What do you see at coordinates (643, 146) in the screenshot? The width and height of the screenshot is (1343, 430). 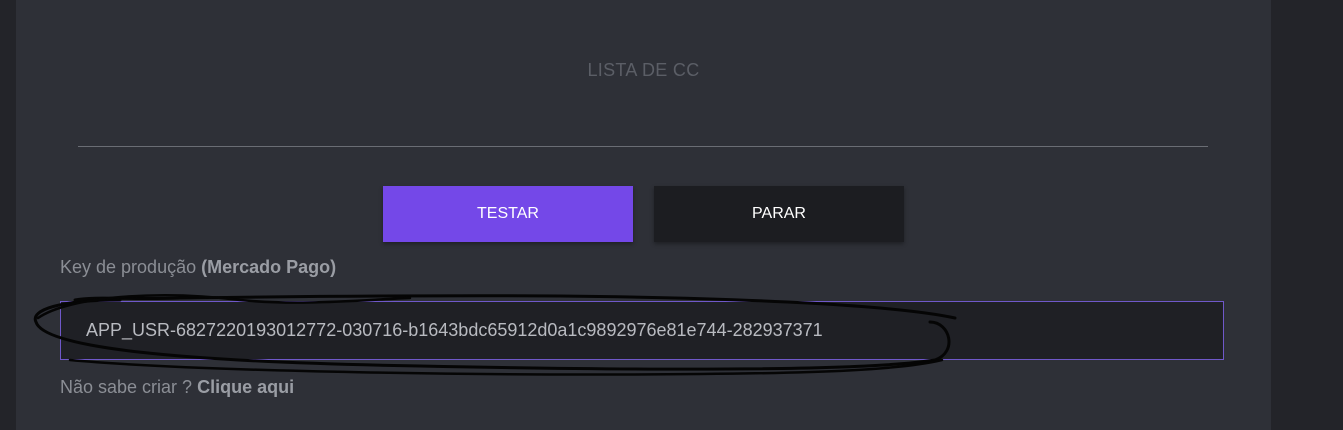 I see `divider` at bounding box center [643, 146].